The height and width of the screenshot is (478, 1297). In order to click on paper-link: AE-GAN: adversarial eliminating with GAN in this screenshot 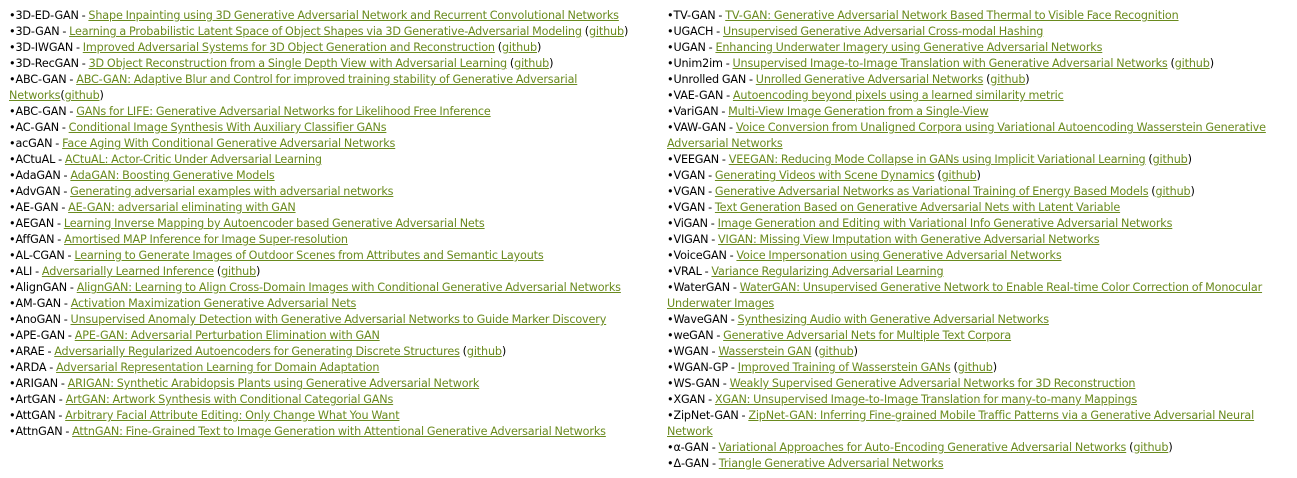, I will do `click(182, 207)`.